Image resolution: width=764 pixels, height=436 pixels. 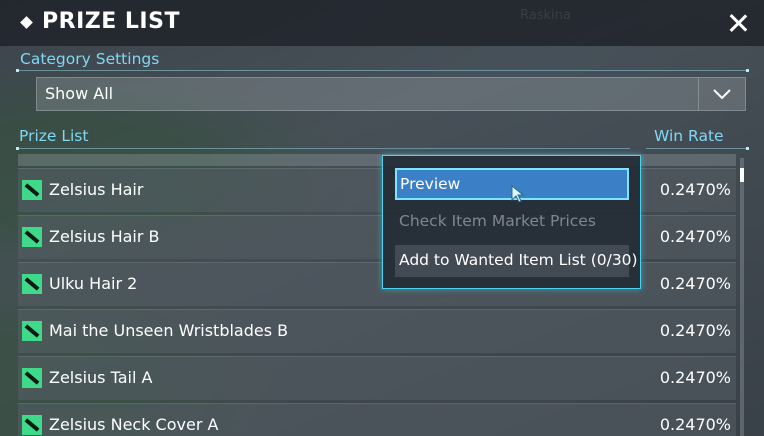 What do you see at coordinates (497, 221) in the screenshot?
I see `menu-item-label: Check Item Market Prices` at bounding box center [497, 221].